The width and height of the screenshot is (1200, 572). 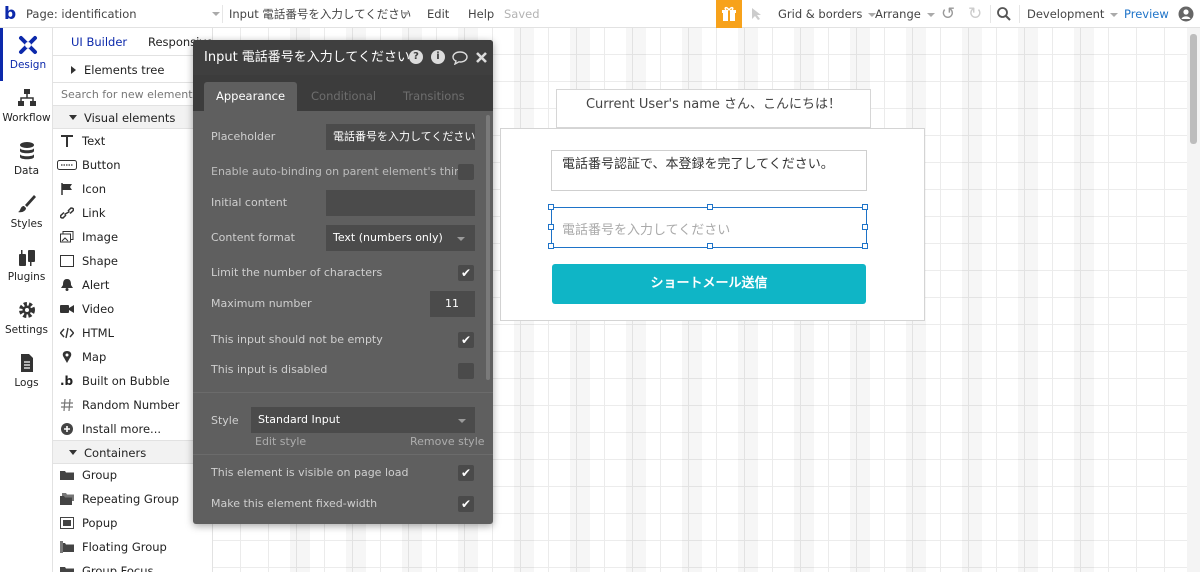 I want to click on edit-menu: Edit, so click(x=438, y=14).